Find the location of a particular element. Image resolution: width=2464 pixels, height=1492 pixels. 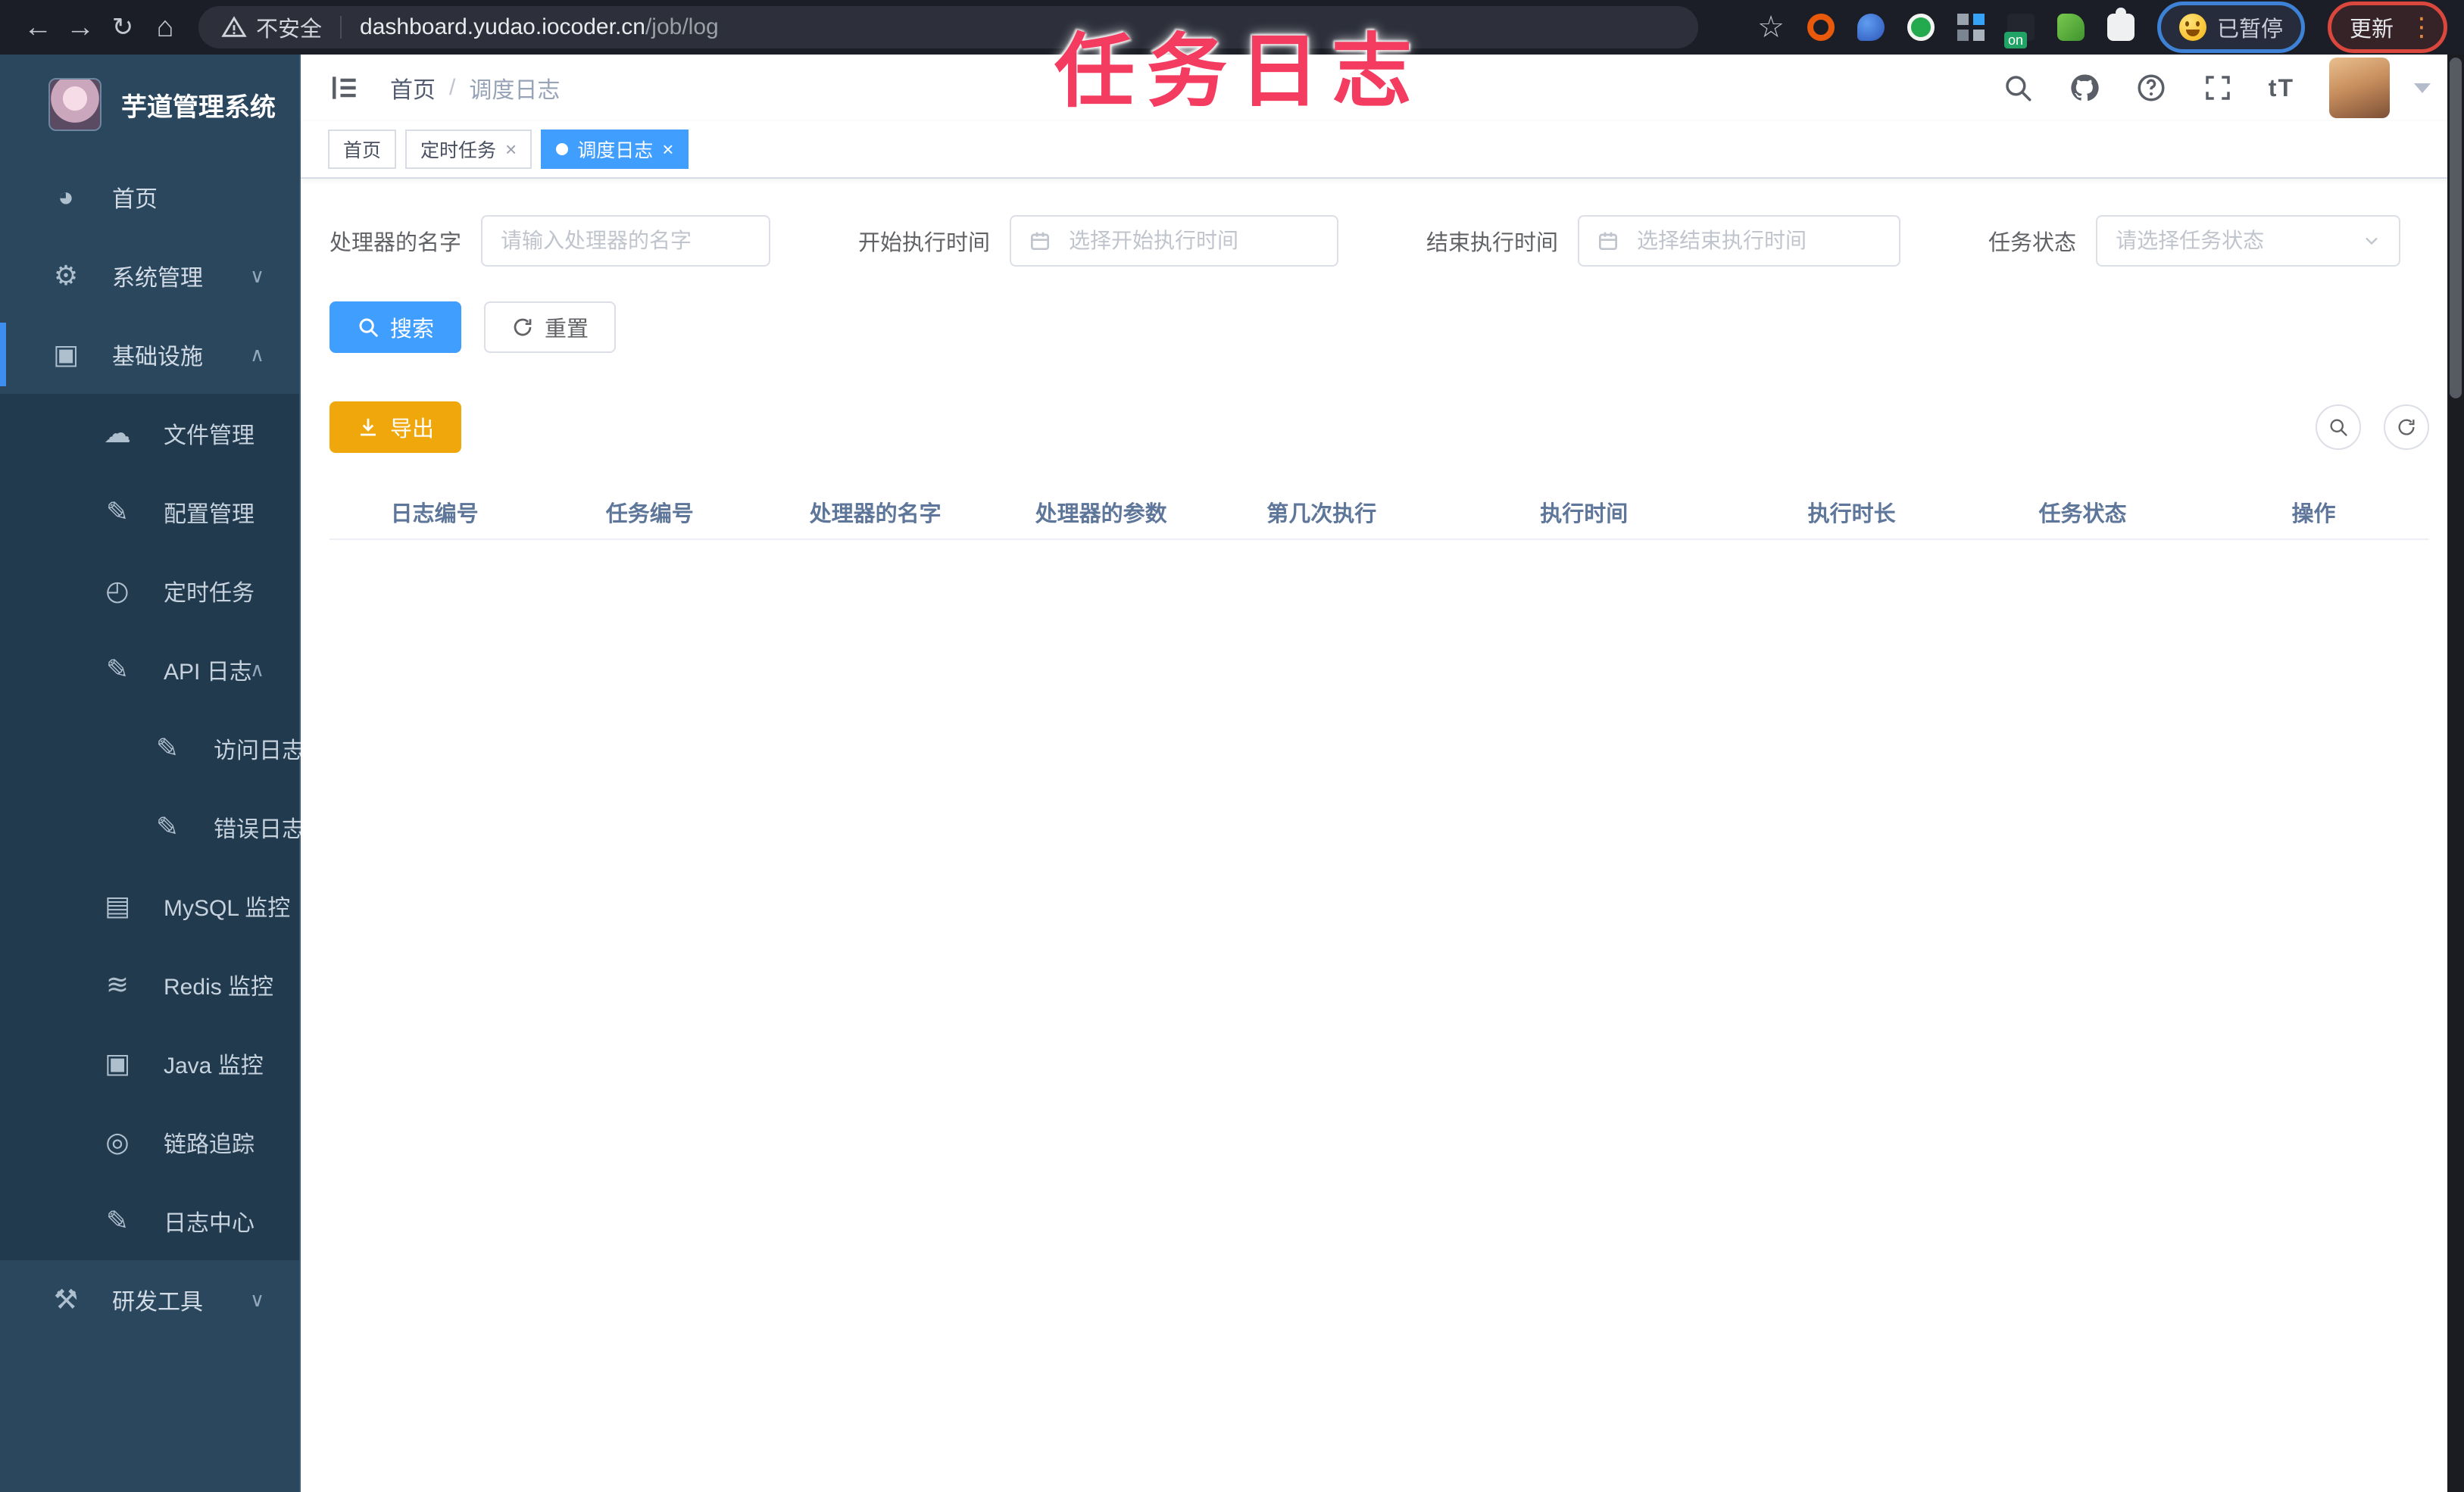

tab-调度日志: 调度日志 × is located at coordinates (615, 150).